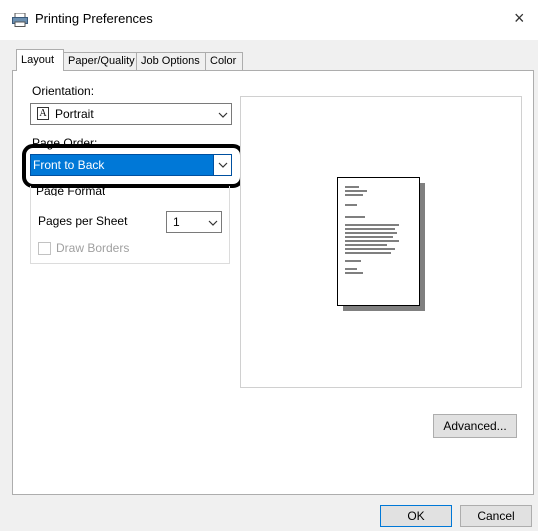  Describe the element at coordinates (20, 20) in the screenshot. I see `printer-icon` at that location.